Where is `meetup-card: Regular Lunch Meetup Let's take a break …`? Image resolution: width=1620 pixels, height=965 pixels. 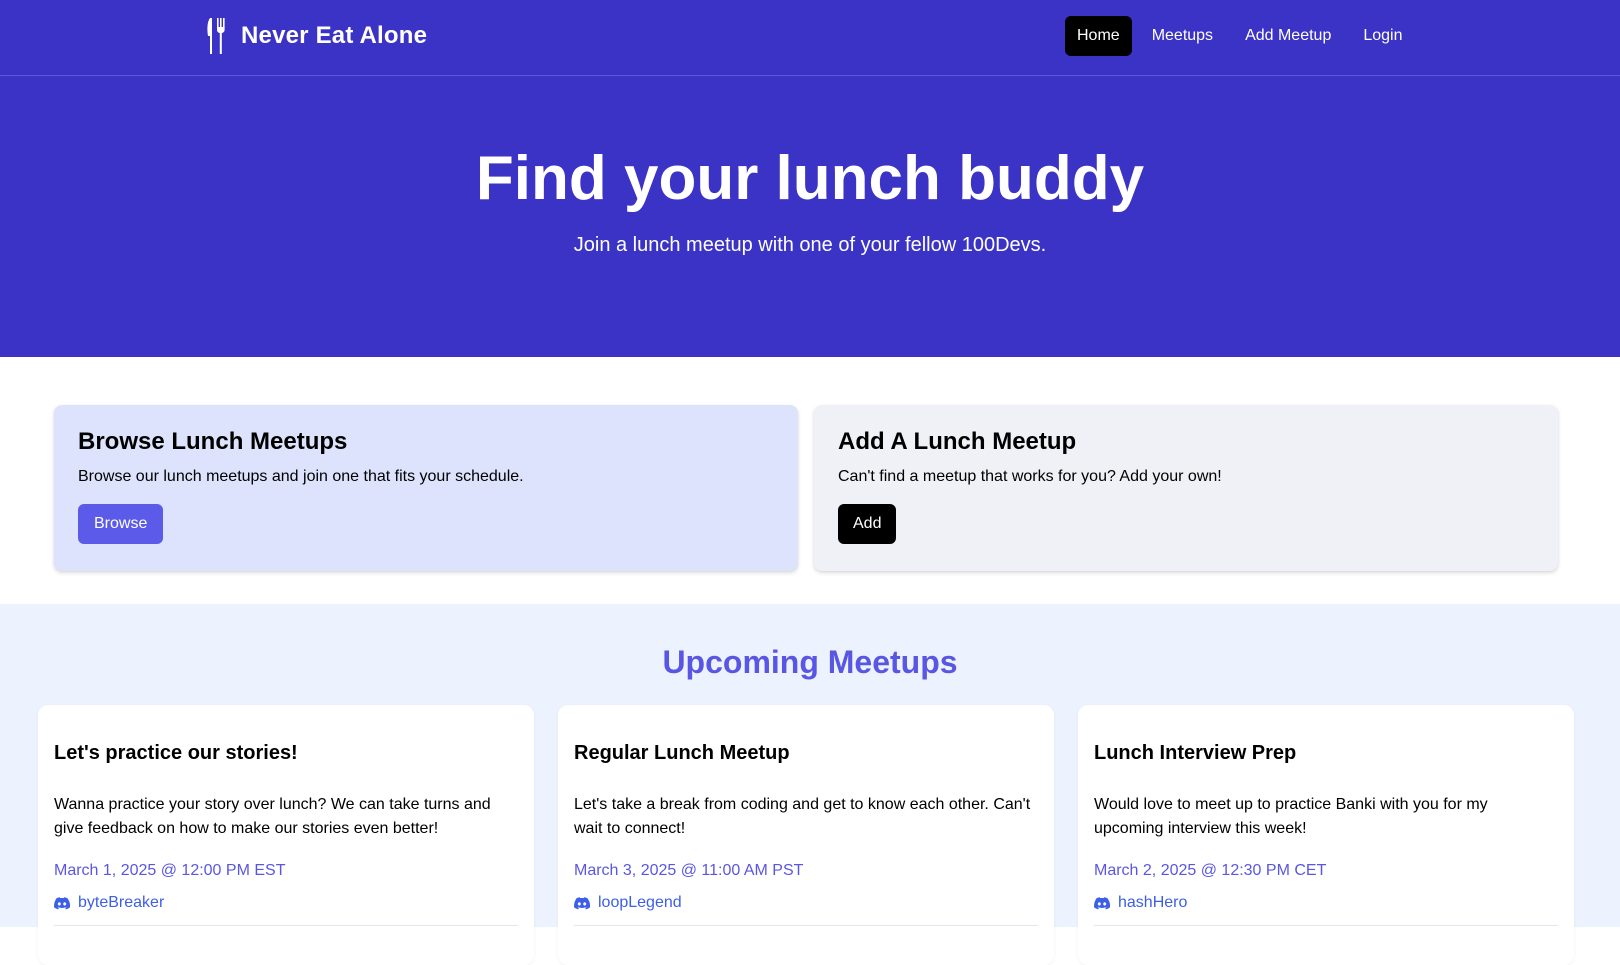 meetup-card: Regular Lunch Meetup Let's take a break … is located at coordinates (806, 835).